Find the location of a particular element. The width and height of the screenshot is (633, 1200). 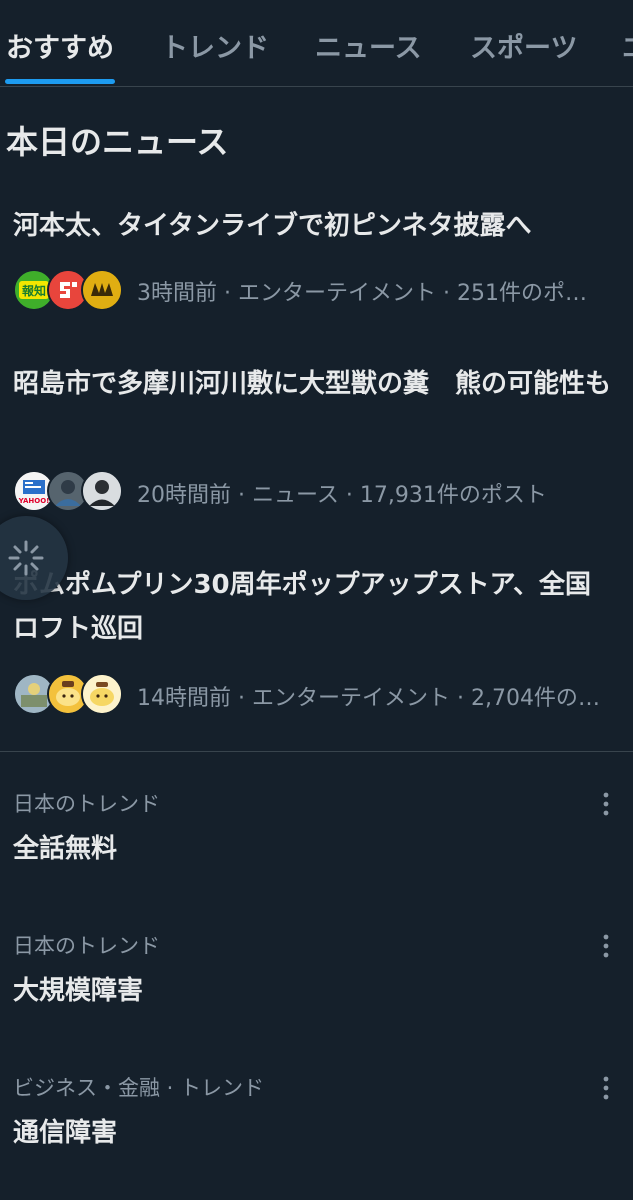

news-avatars: 報知 is located at coordinates (68, 290).